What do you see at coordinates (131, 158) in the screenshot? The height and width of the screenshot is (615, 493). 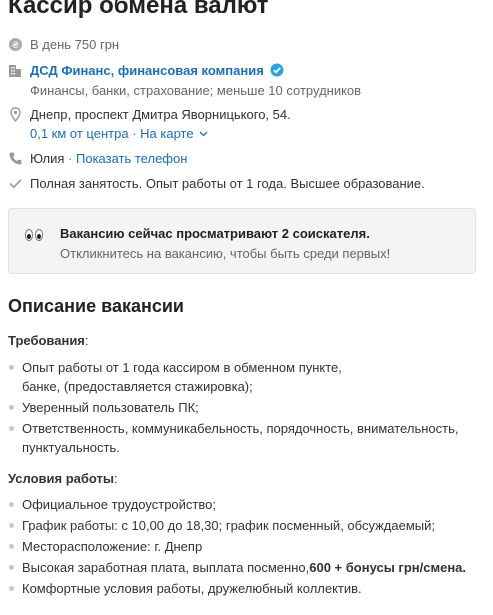 I see `show-phone-link: Показать телефон` at bounding box center [131, 158].